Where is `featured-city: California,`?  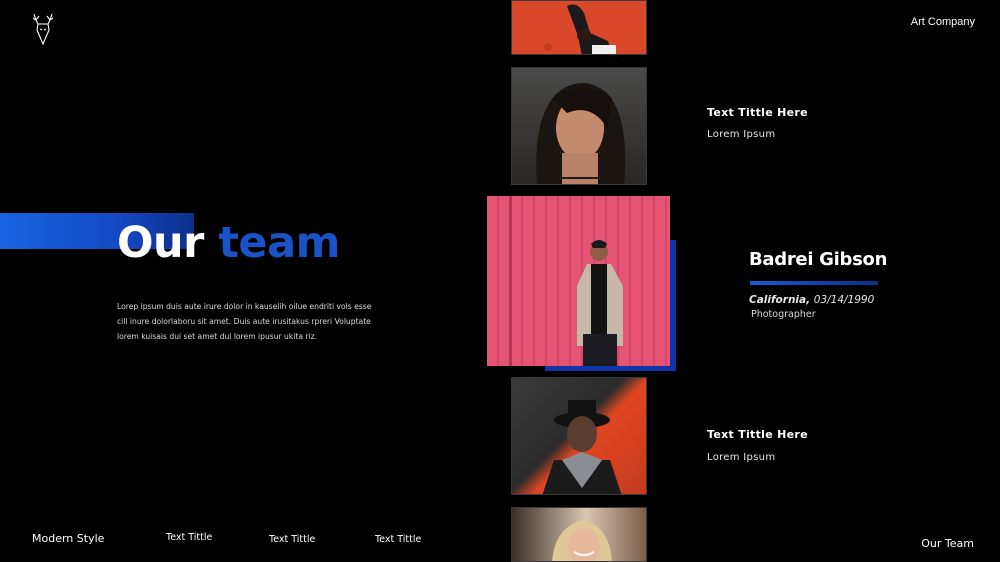
featured-city: California, is located at coordinates (780, 300).